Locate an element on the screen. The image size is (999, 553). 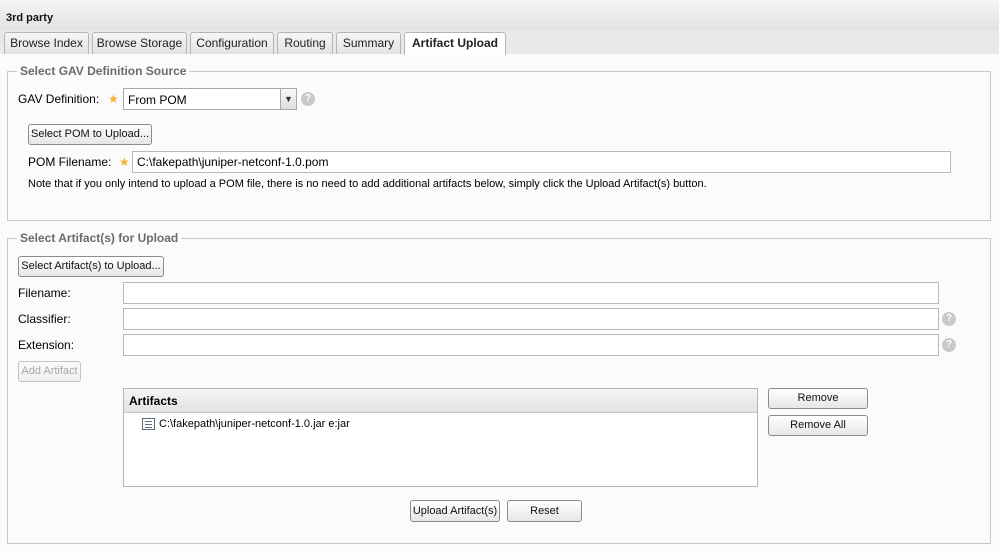
reset-button: Reset is located at coordinates (544, 511).